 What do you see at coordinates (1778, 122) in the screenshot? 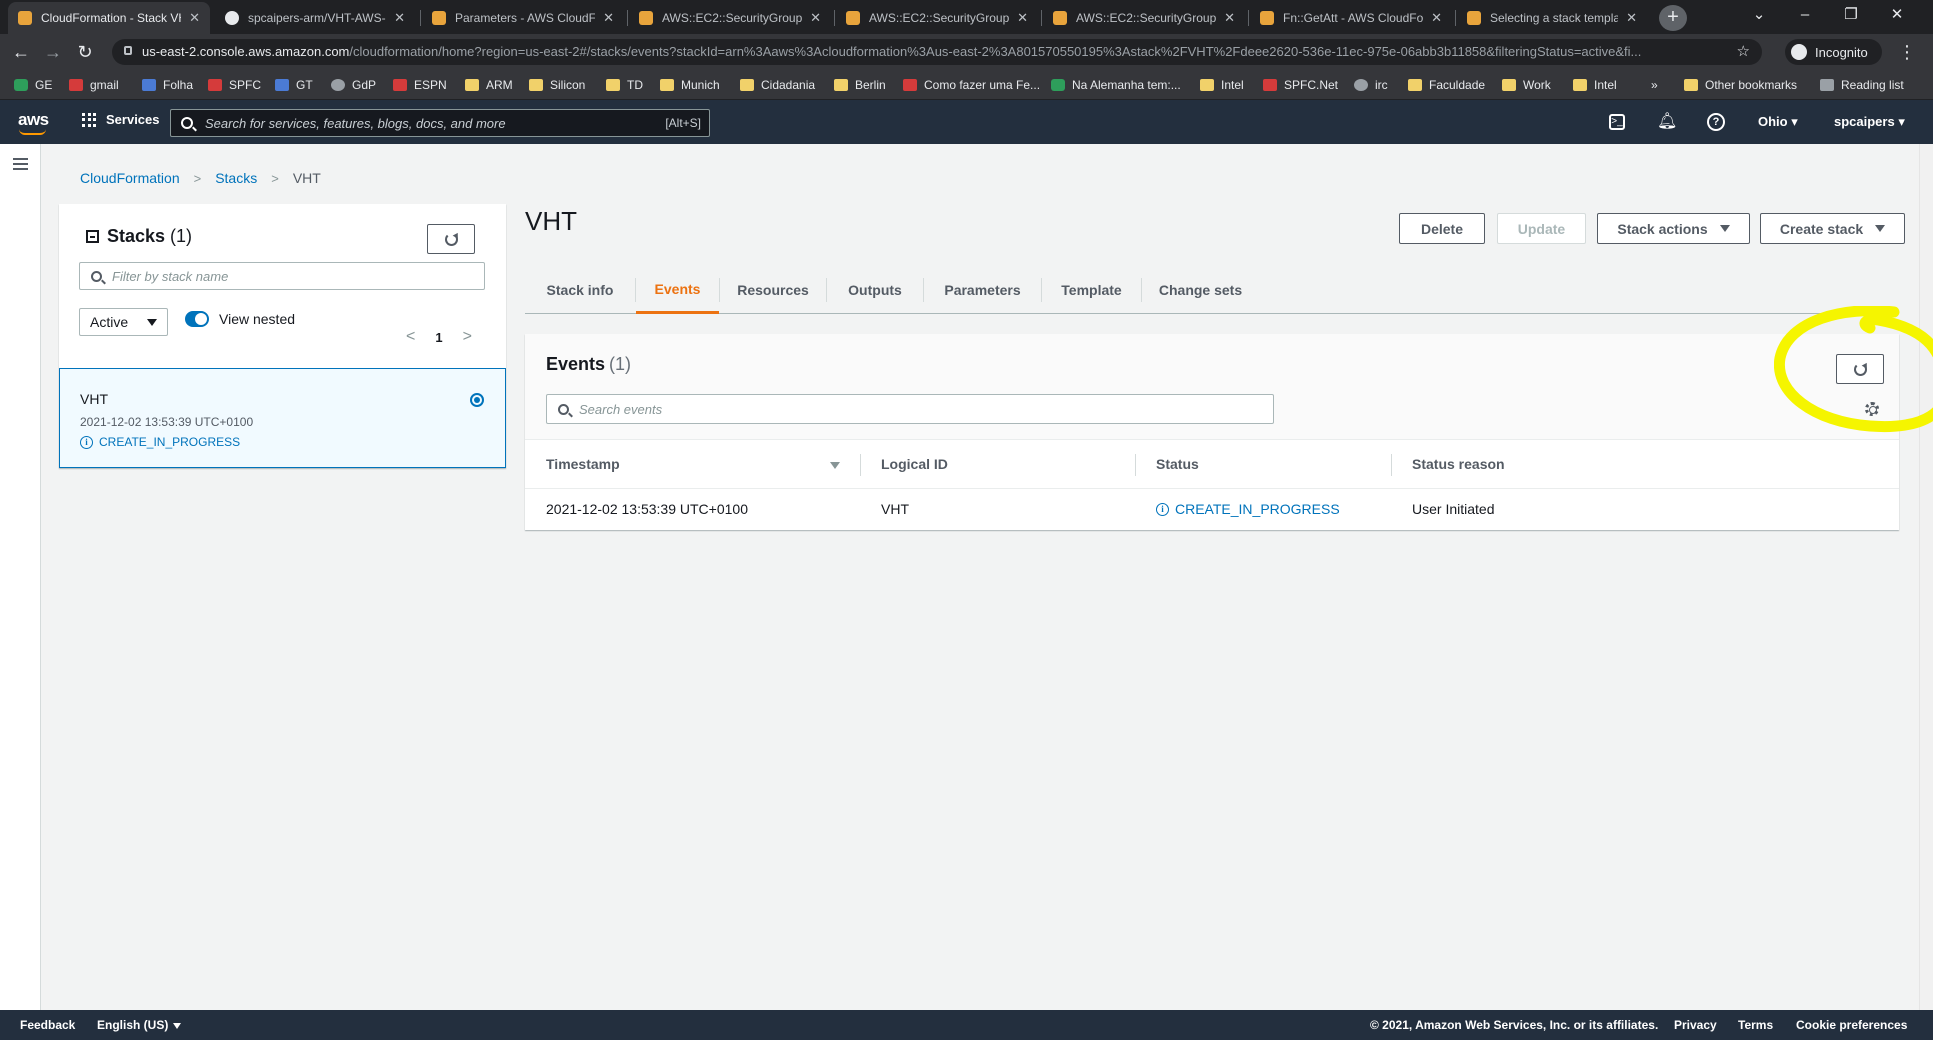
I see `region-selector: Ohio ▾` at bounding box center [1778, 122].